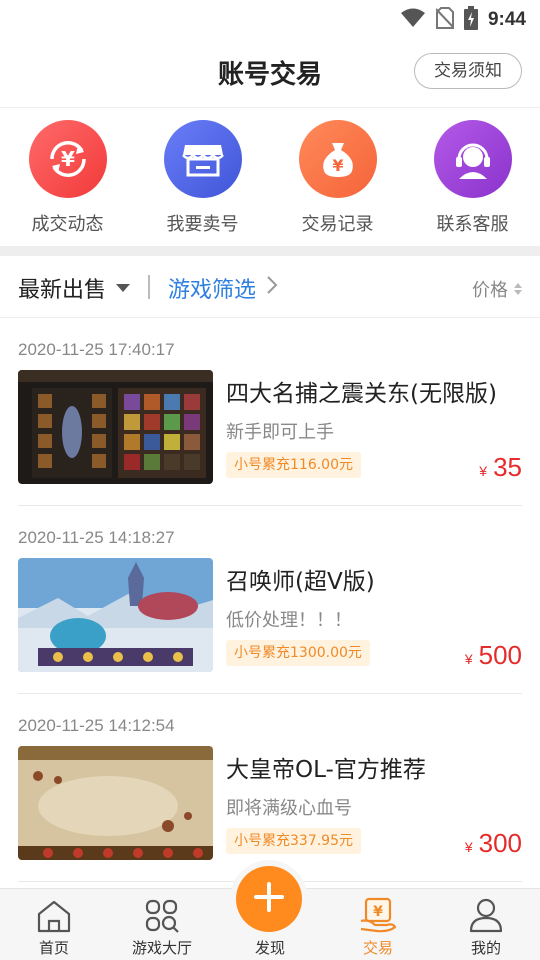 This screenshot has height=960, width=540. What do you see at coordinates (326, 770) in the screenshot?
I see `listing-game-name: 大皇帝OL-官方推荐` at bounding box center [326, 770].